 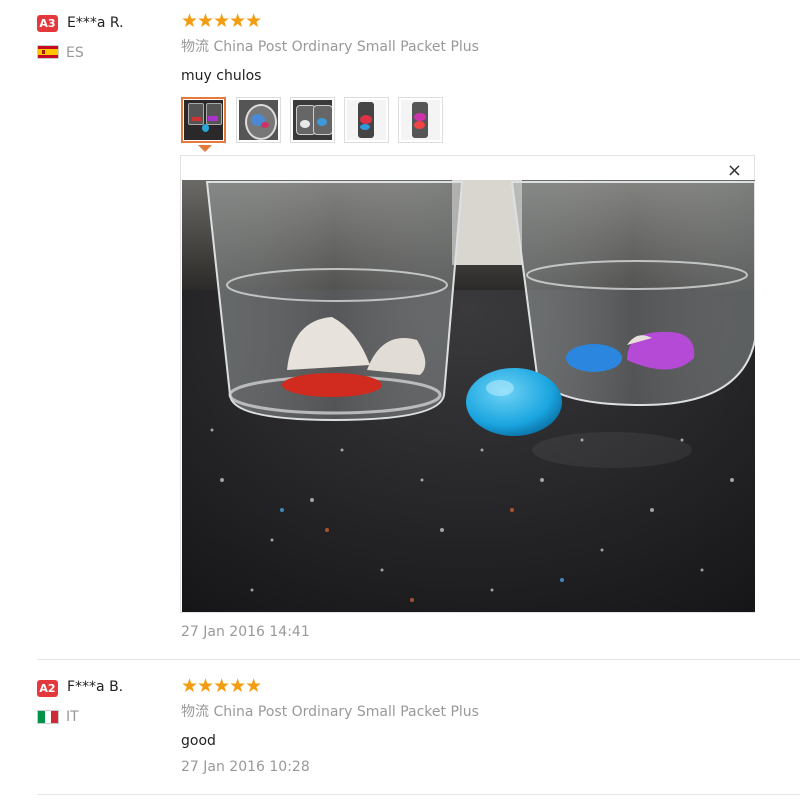 What do you see at coordinates (205, 148) in the screenshot?
I see `selected-thumb-pointer` at bounding box center [205, 148].